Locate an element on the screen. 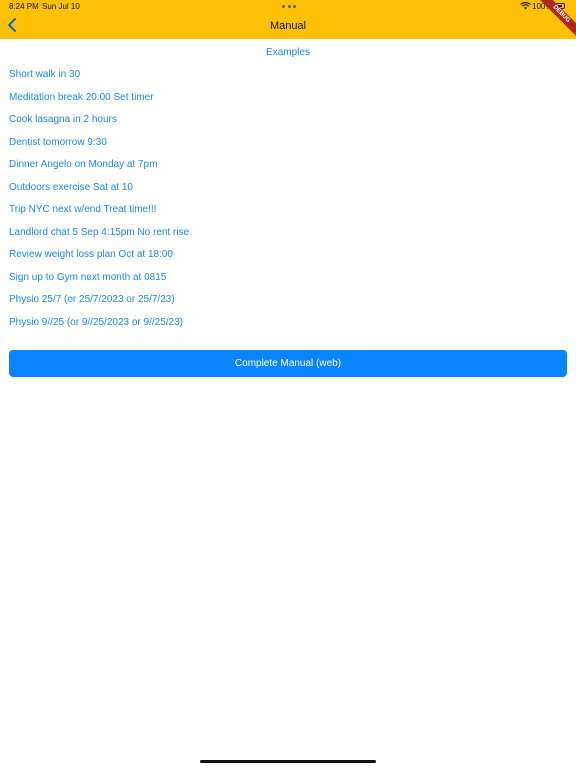  home-indicator is located at coordinates (288, 761).